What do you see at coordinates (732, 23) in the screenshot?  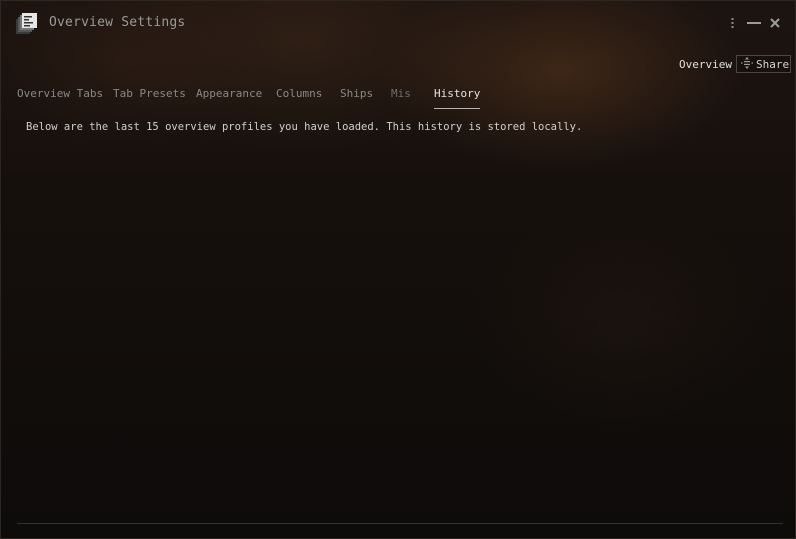 I see `kebab-menu-icon` at bounding box center [732, 23].